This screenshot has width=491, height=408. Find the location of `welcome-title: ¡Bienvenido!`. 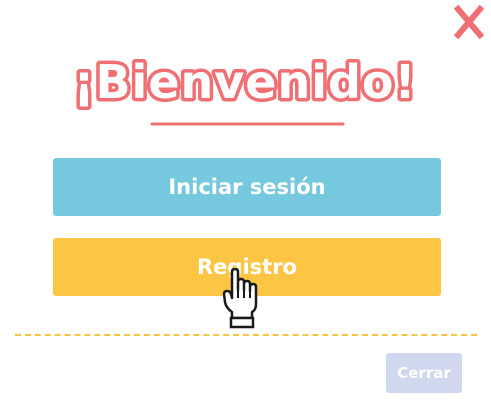

welcome-title: ¡Bienvenido! is located at coordinates (245, 82).